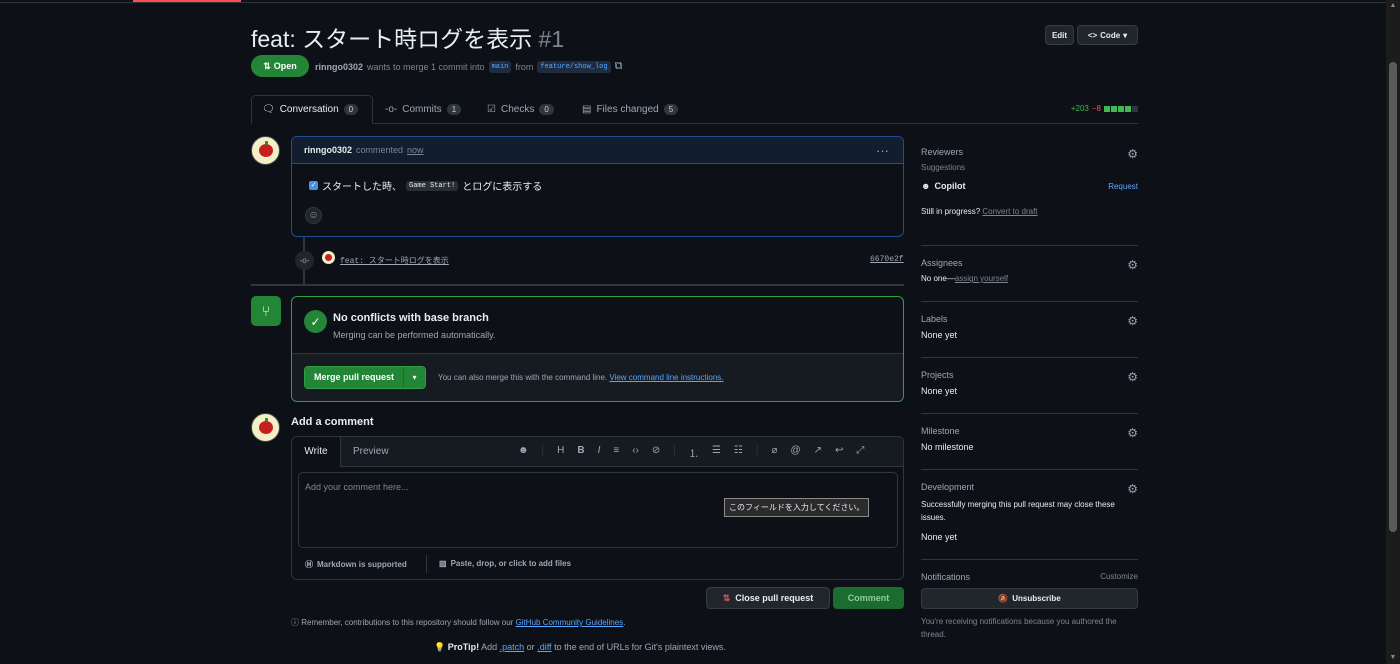  I want to click on pr-author-link: rinngo0302, so click(339, 67).